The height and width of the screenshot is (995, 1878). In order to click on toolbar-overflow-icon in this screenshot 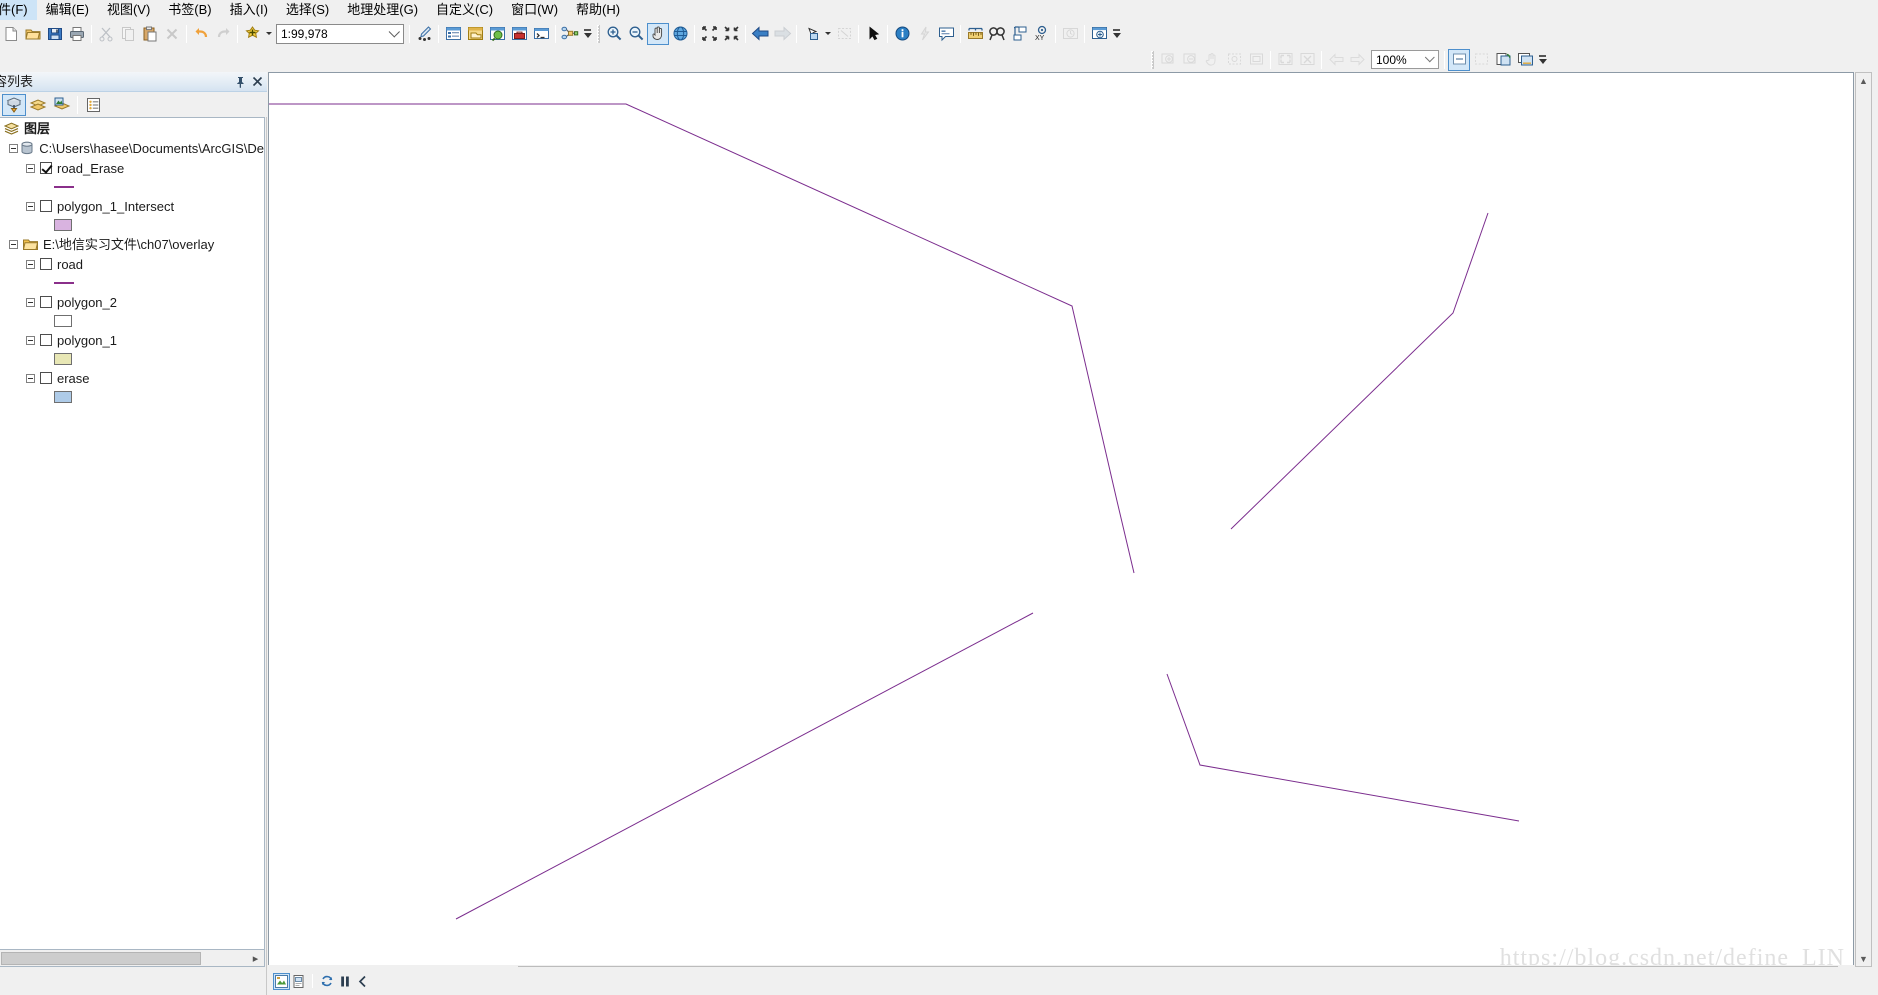, I will do `click(587, 34)`.